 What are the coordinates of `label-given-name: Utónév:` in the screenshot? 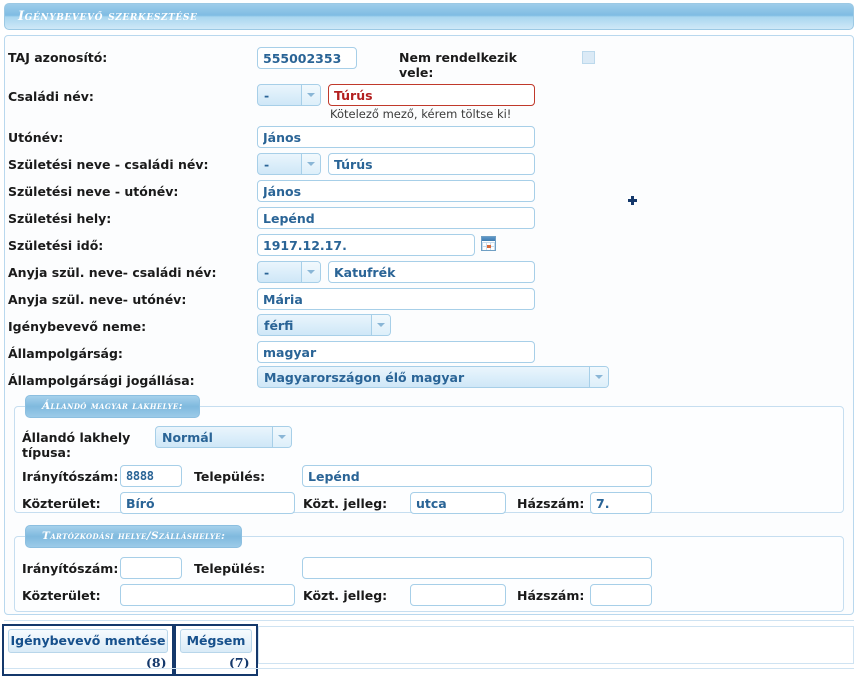 It's located at (36, 137).